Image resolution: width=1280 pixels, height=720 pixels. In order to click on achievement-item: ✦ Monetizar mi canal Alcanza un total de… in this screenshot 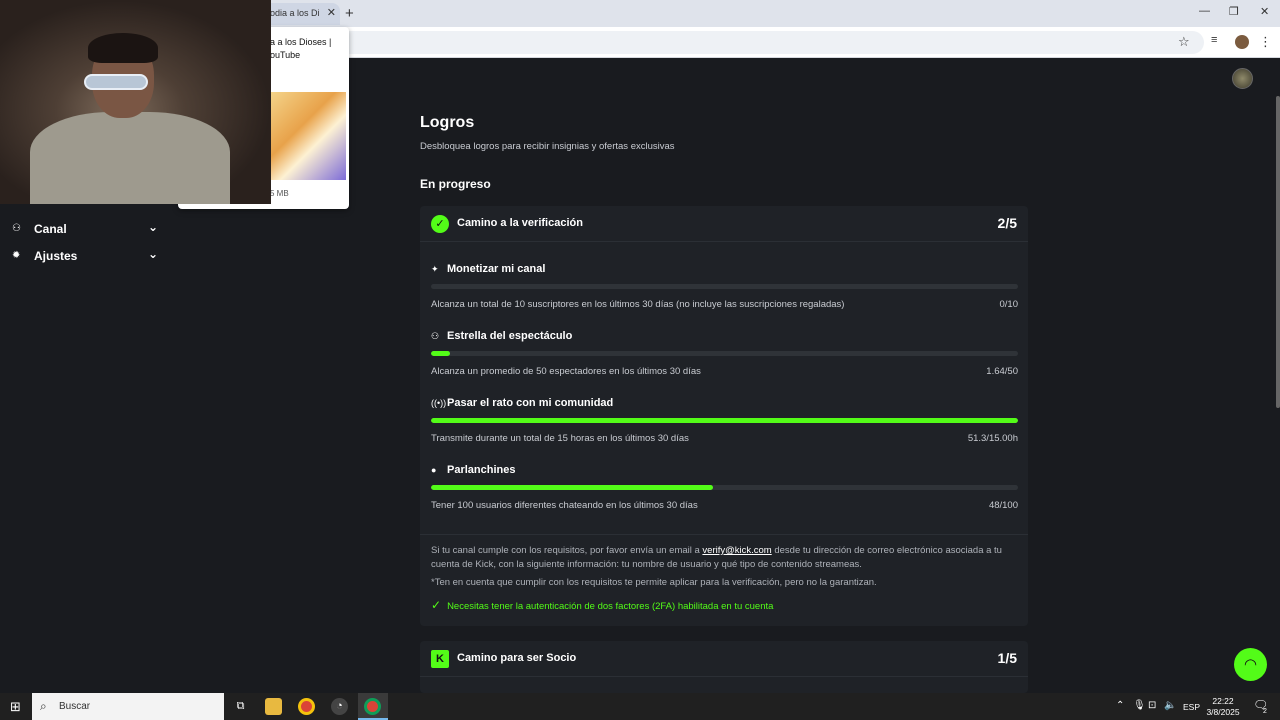, I will do `click(724, 291)`.